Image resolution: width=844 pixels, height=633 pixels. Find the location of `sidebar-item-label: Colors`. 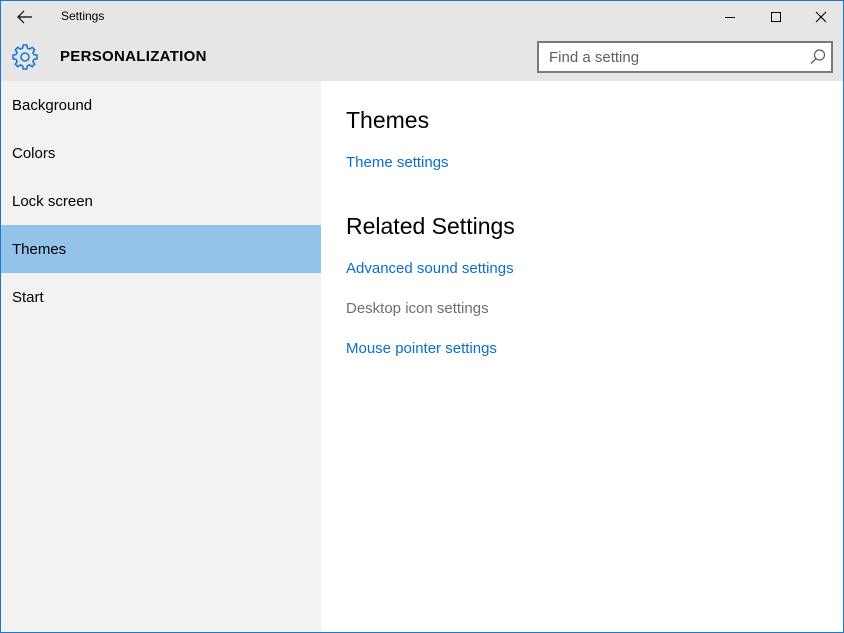

sidebar-item-label: Colors is located at coordinates (34, 153).